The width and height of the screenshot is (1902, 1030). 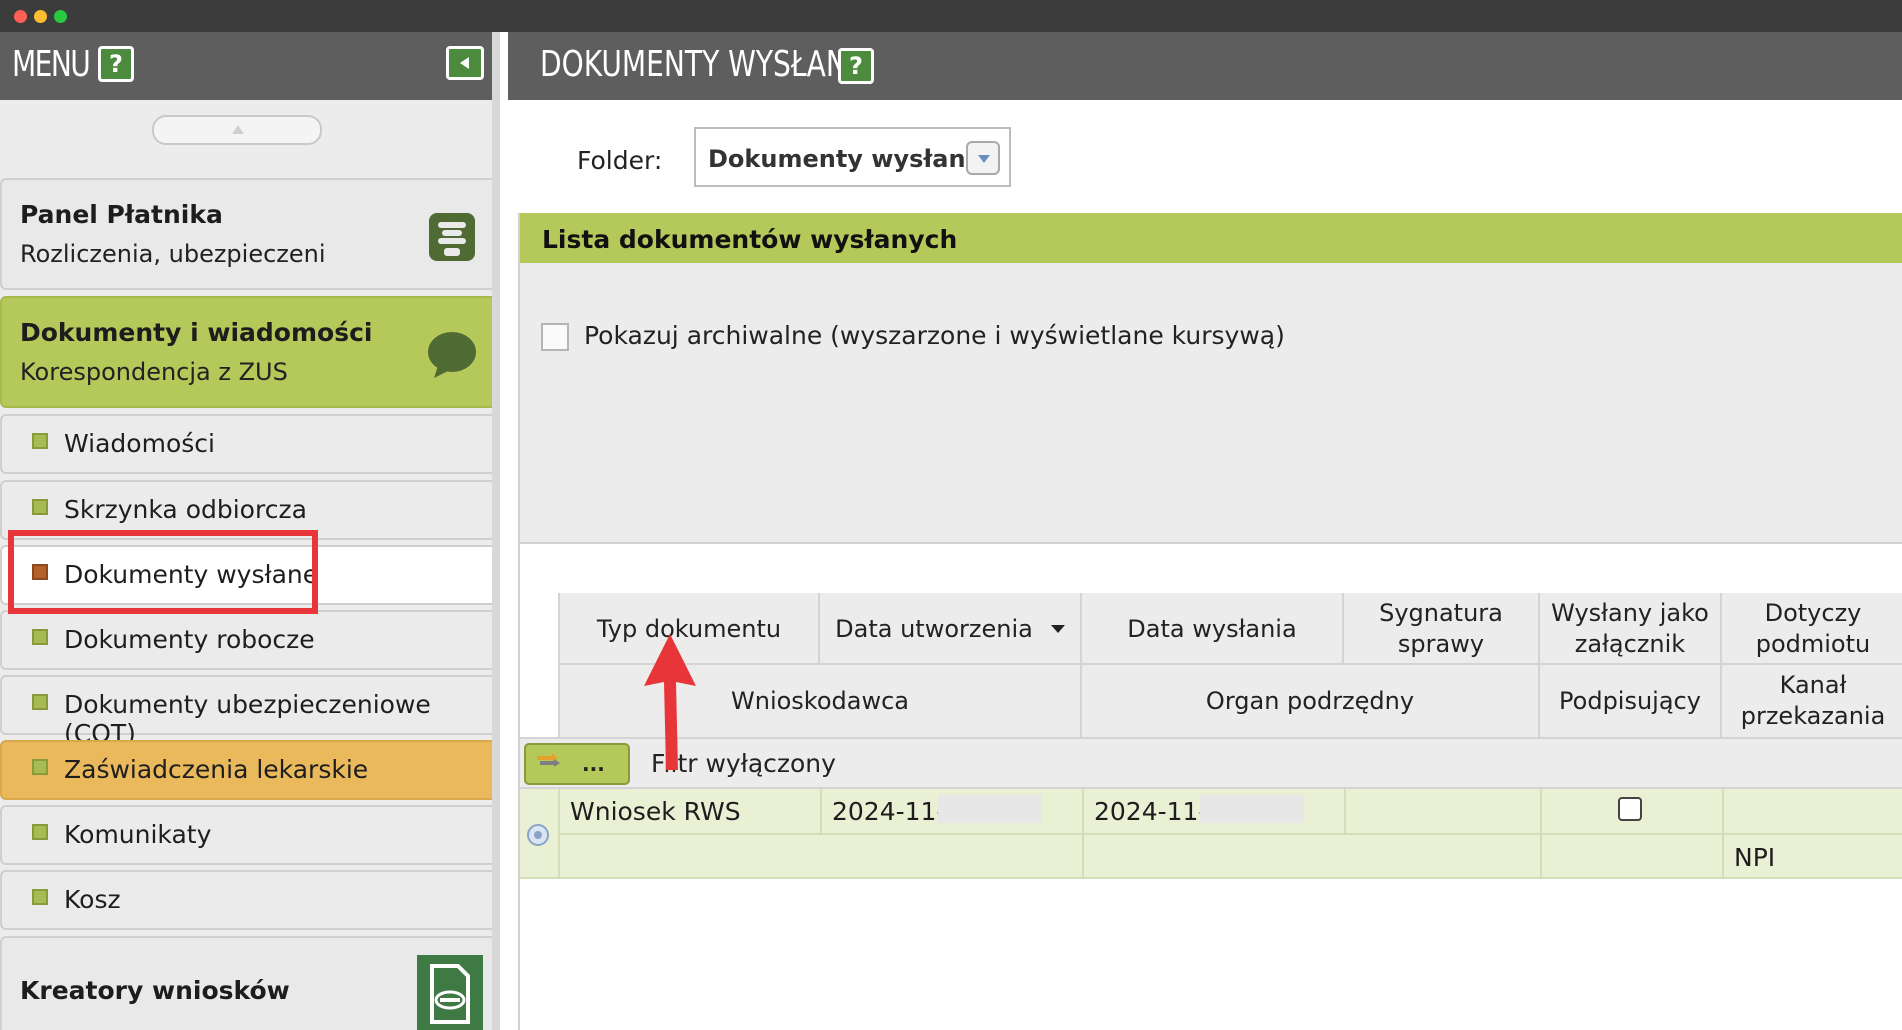 I want to click on column-header-label: Kanał przekazania, so click(x=1813, y=700).